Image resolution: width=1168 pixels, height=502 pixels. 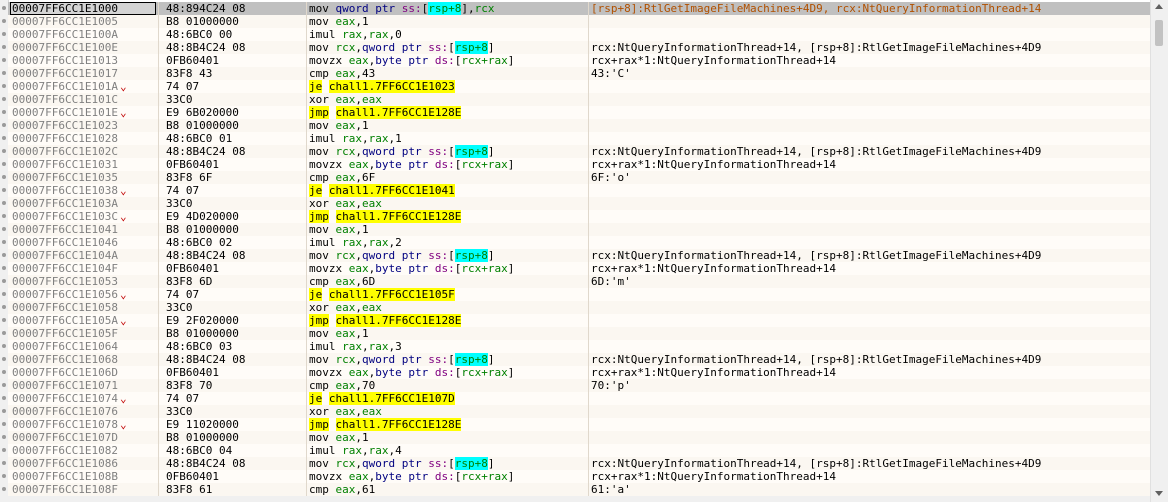 I want to click on address-cell: 00007FF6CC1E1000, so click(x=83, y=8).